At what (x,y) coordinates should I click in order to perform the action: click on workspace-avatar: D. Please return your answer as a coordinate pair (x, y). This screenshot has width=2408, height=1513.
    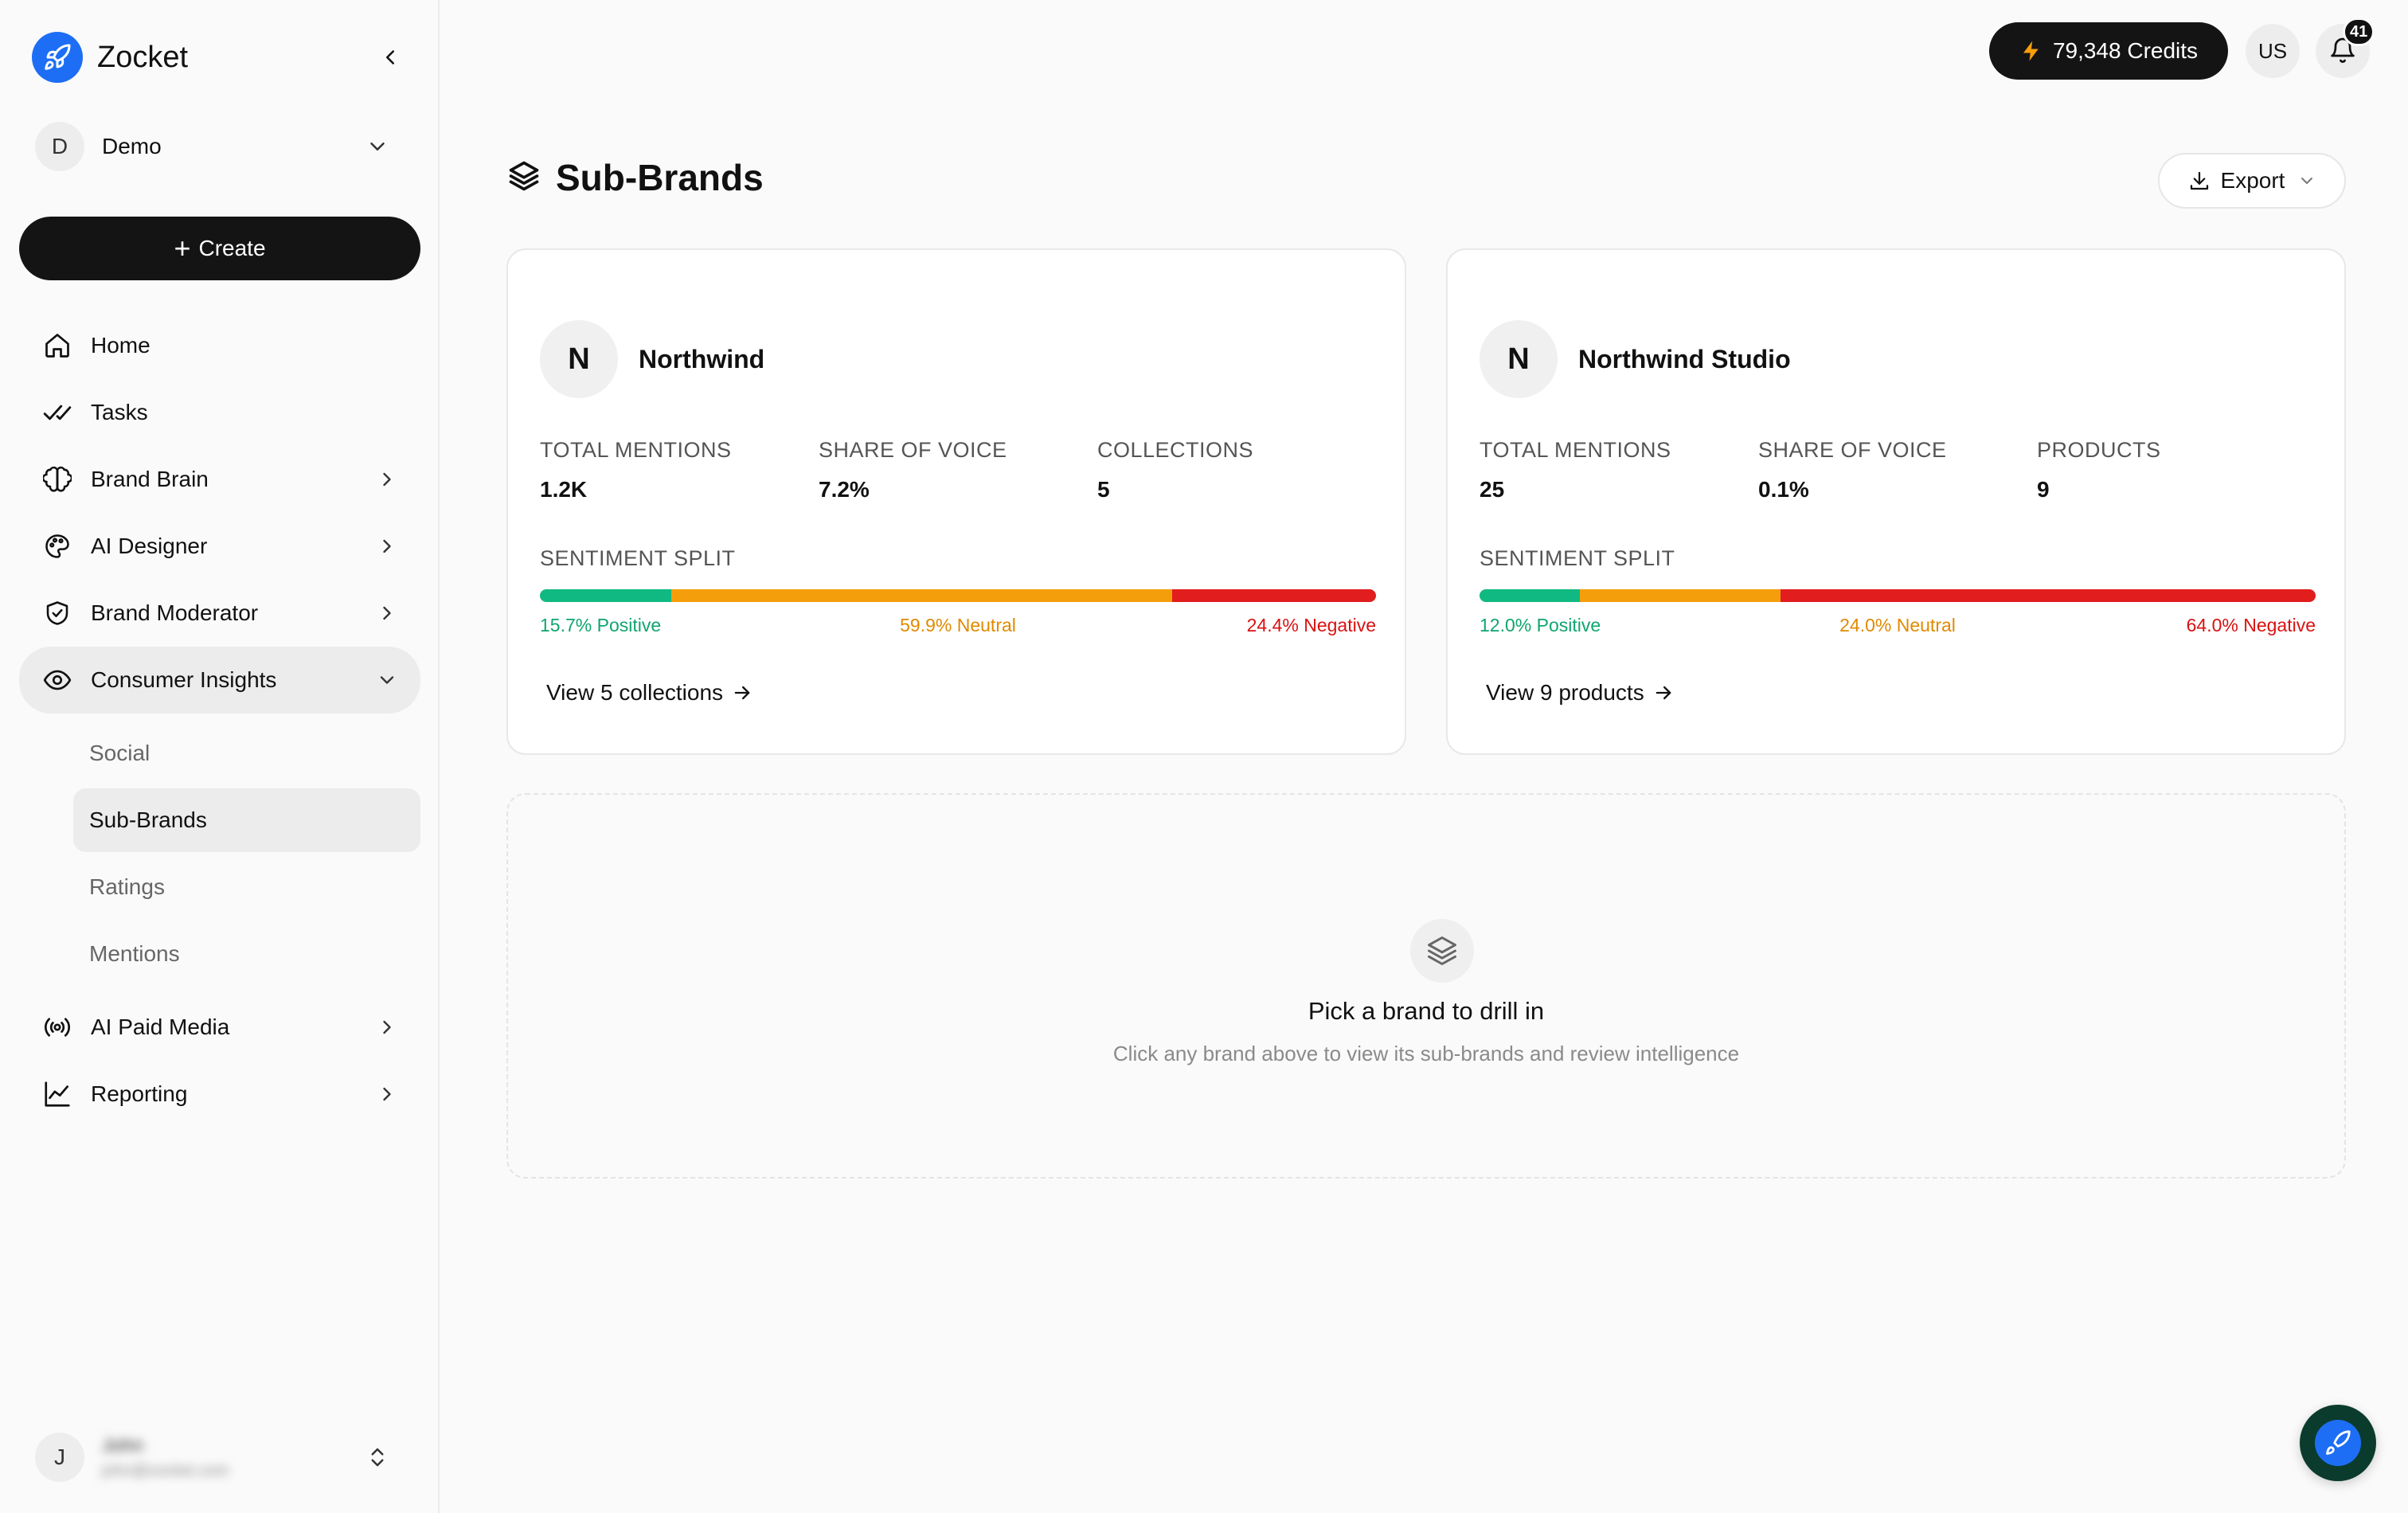
    Looking at the image, I should click on (60, 146).